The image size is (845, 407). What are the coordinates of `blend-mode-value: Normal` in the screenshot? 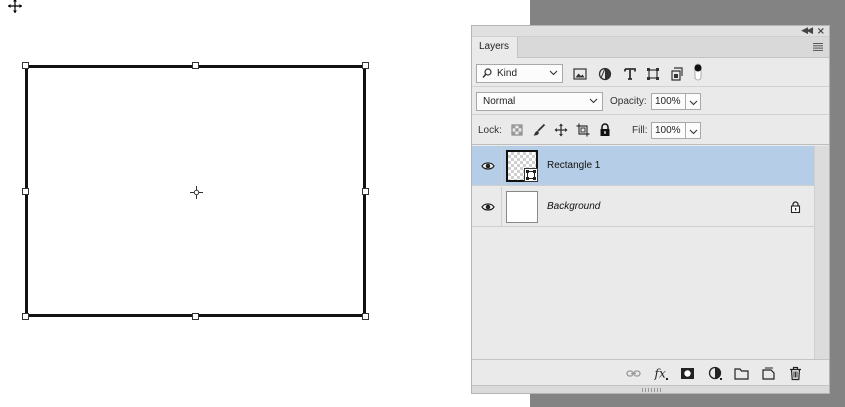 It's located at (499, 101).